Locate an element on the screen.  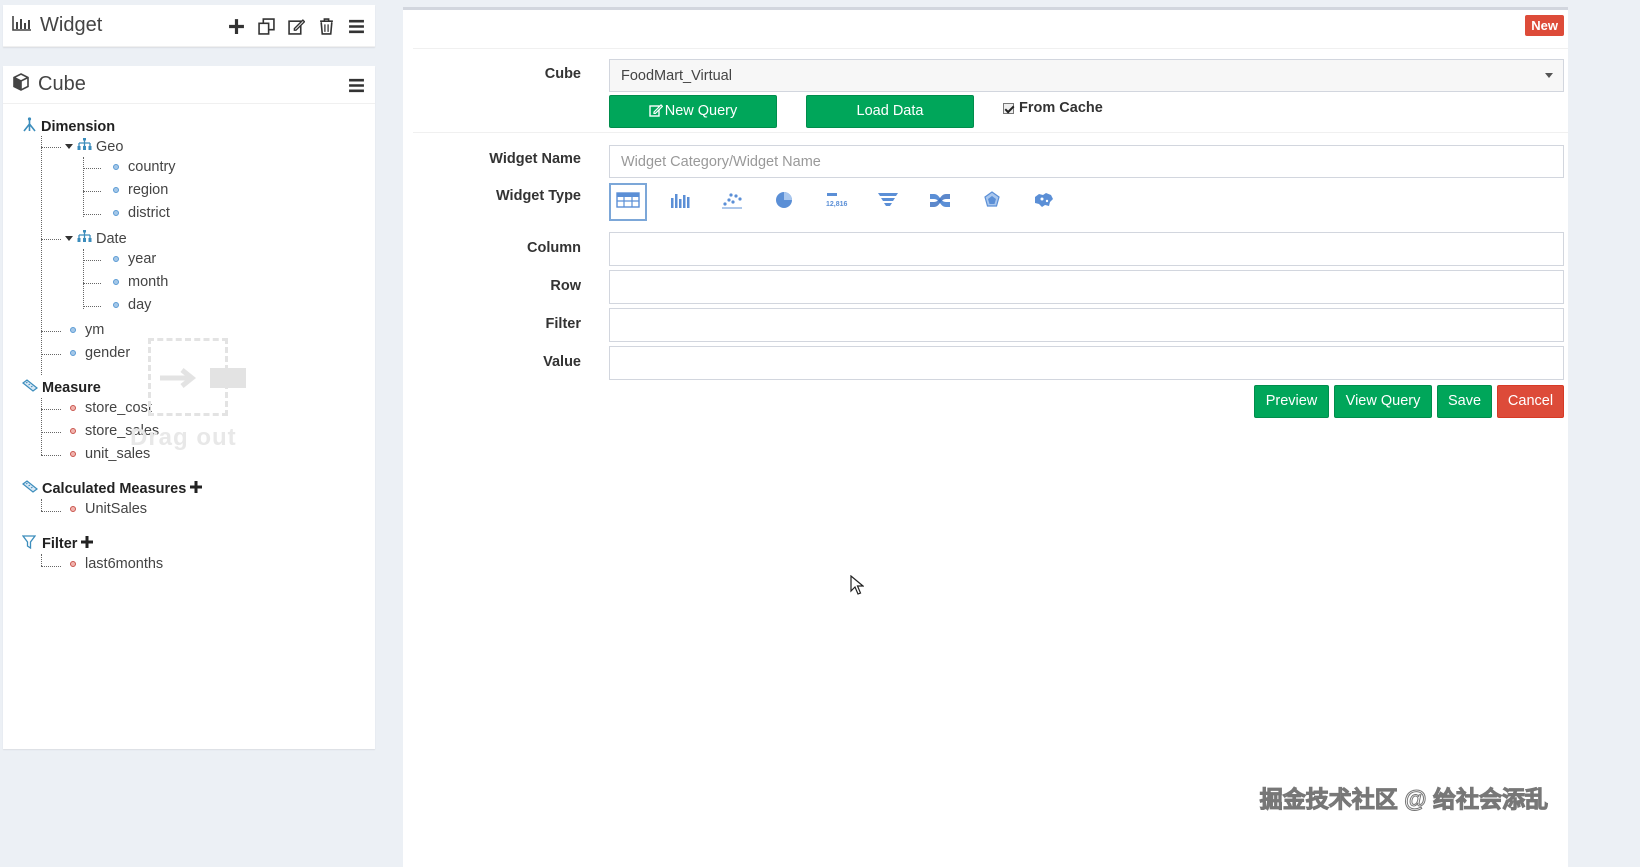
widget-type-selector: 12,816 is located at coordinates (843, 202).